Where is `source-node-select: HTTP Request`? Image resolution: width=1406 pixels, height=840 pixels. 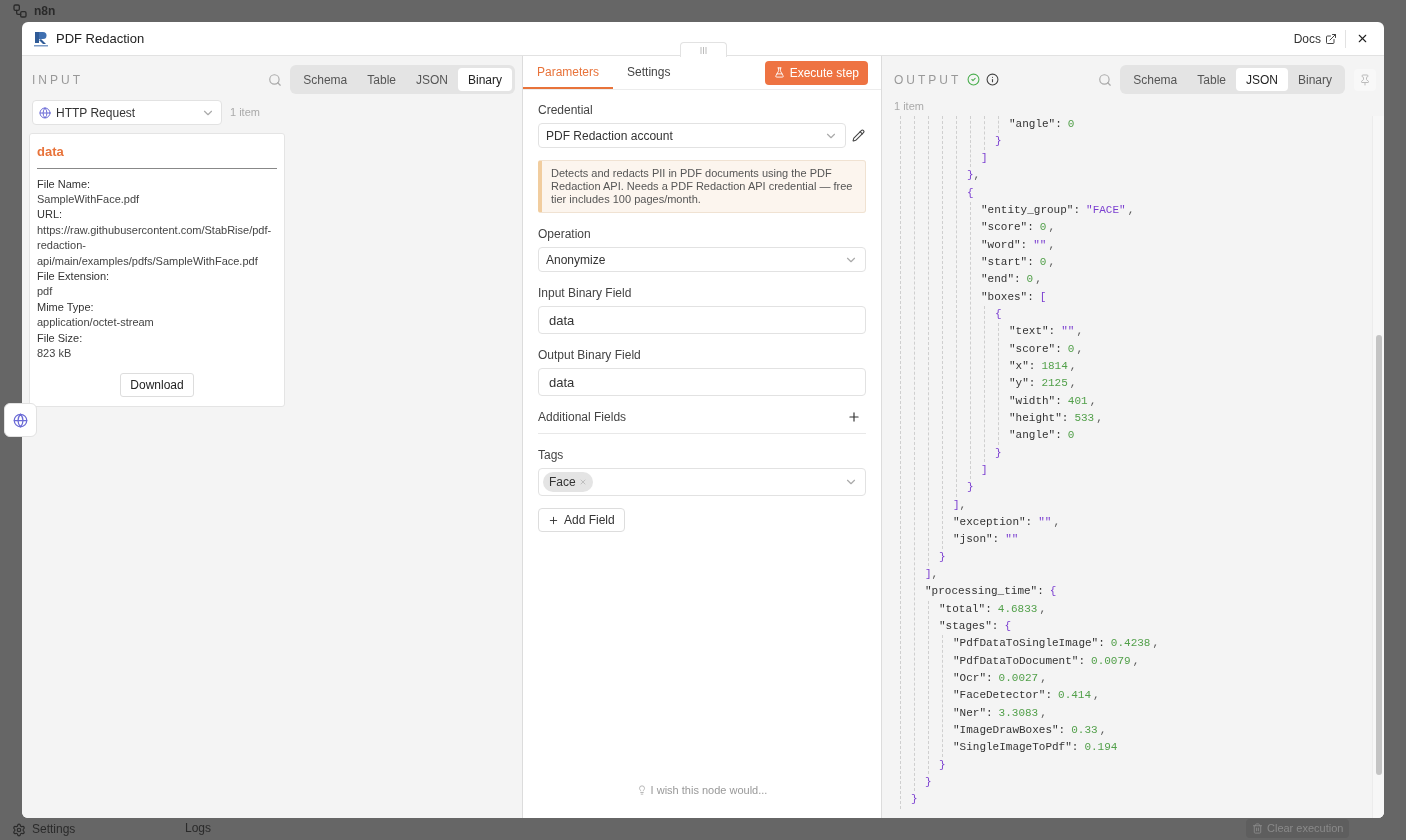
source-node-select: HTTP Request is located at coordinates (127, 112).